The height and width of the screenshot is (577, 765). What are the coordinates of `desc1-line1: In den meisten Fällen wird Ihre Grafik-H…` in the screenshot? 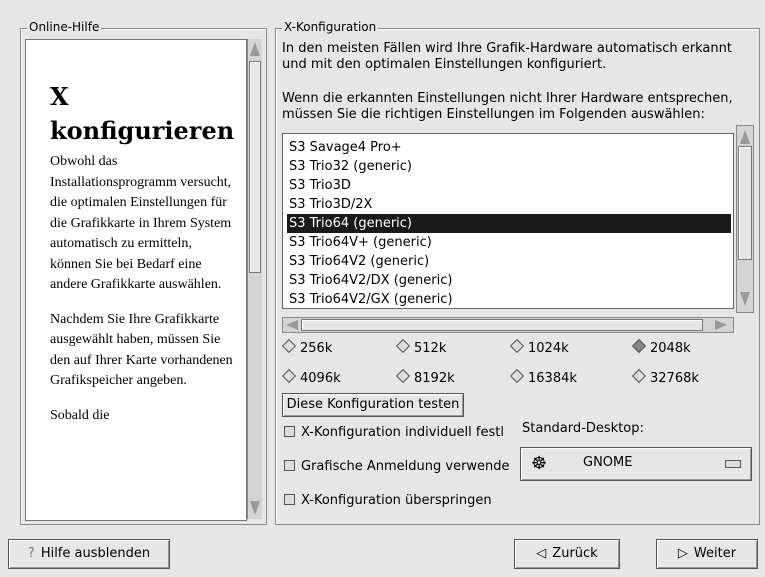 It's located at (507, 48).